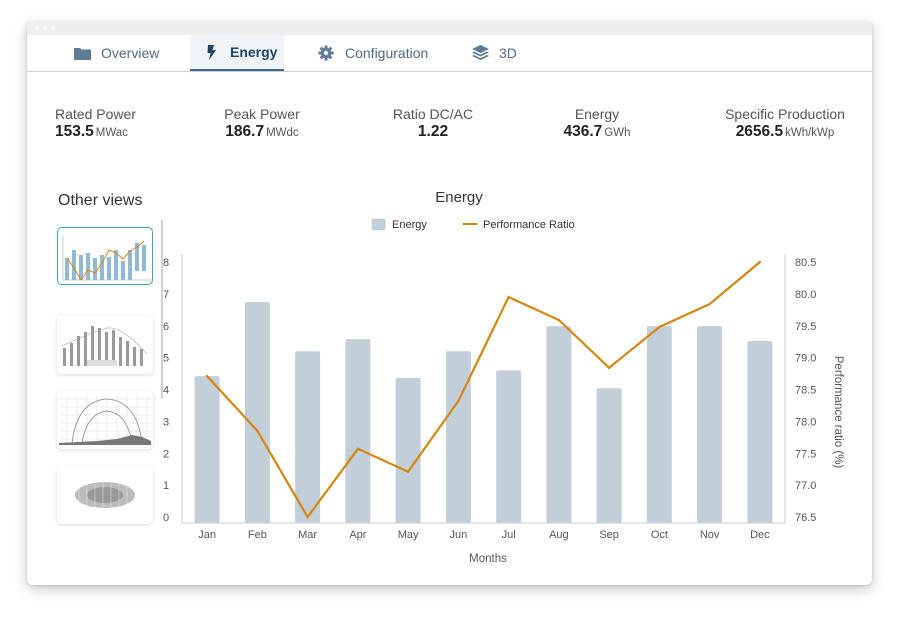 This screenshot has height=621, width=900. What do you see at coordinates (805, 486) in the screenshot?
I see `y2-tick-label: 77.0` at bounding box center [805, 486].